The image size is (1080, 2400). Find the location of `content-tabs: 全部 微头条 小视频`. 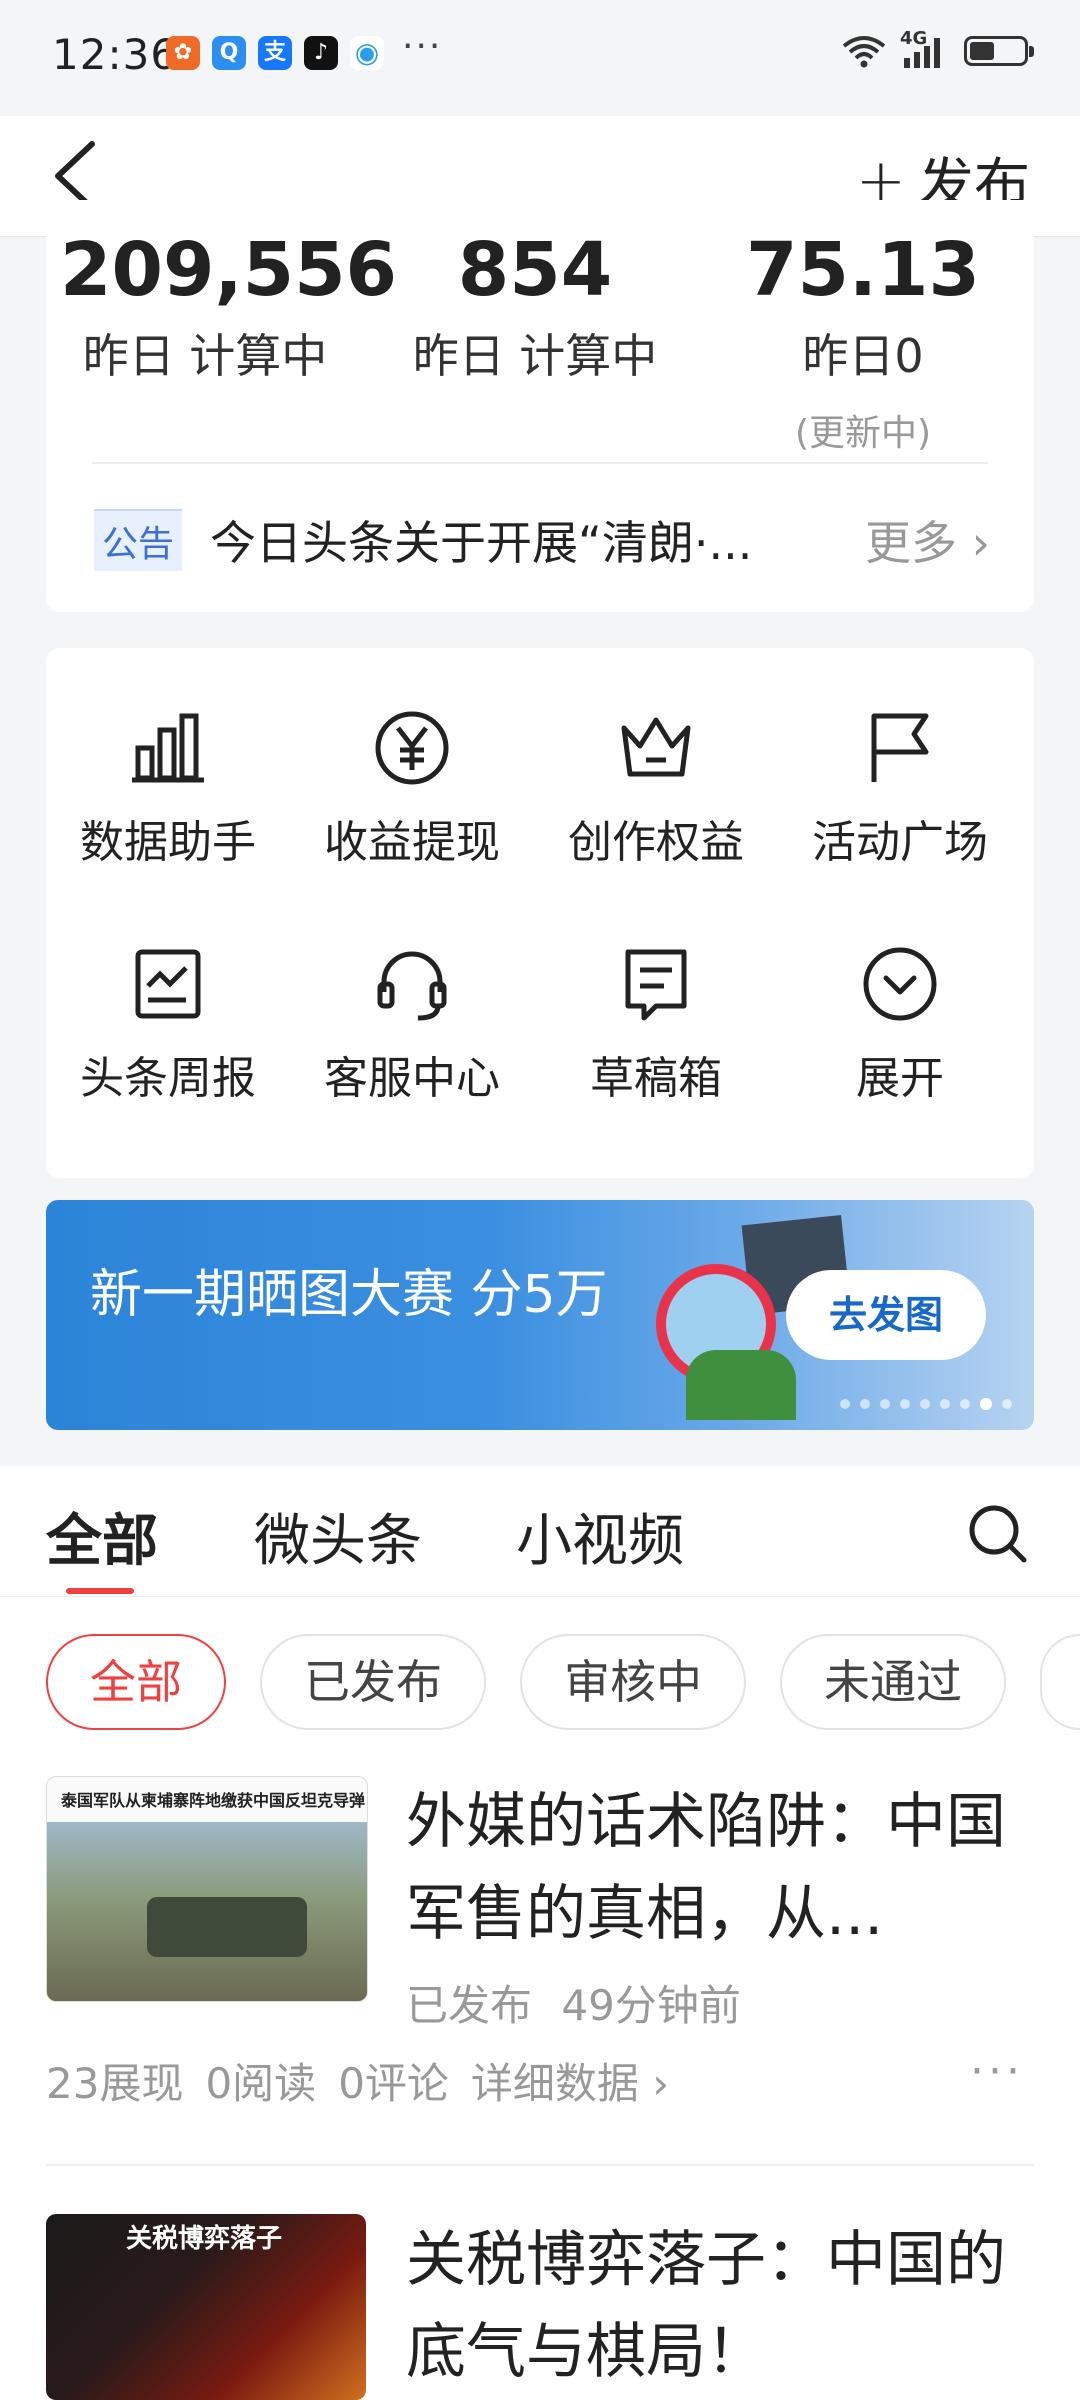

content-tabs: 全部 微头条 小视频 is located at coordinates (540, 1531).